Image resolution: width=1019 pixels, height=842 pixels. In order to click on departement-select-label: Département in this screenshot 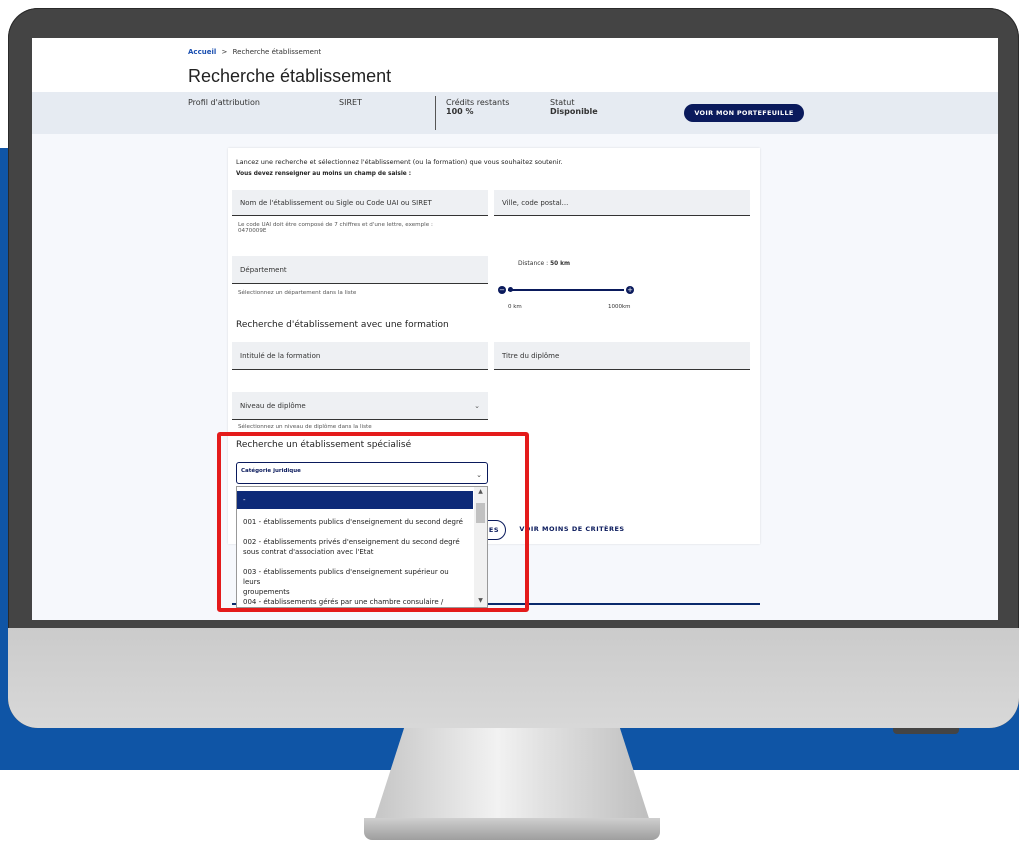, I will do `click(263, 270)`.